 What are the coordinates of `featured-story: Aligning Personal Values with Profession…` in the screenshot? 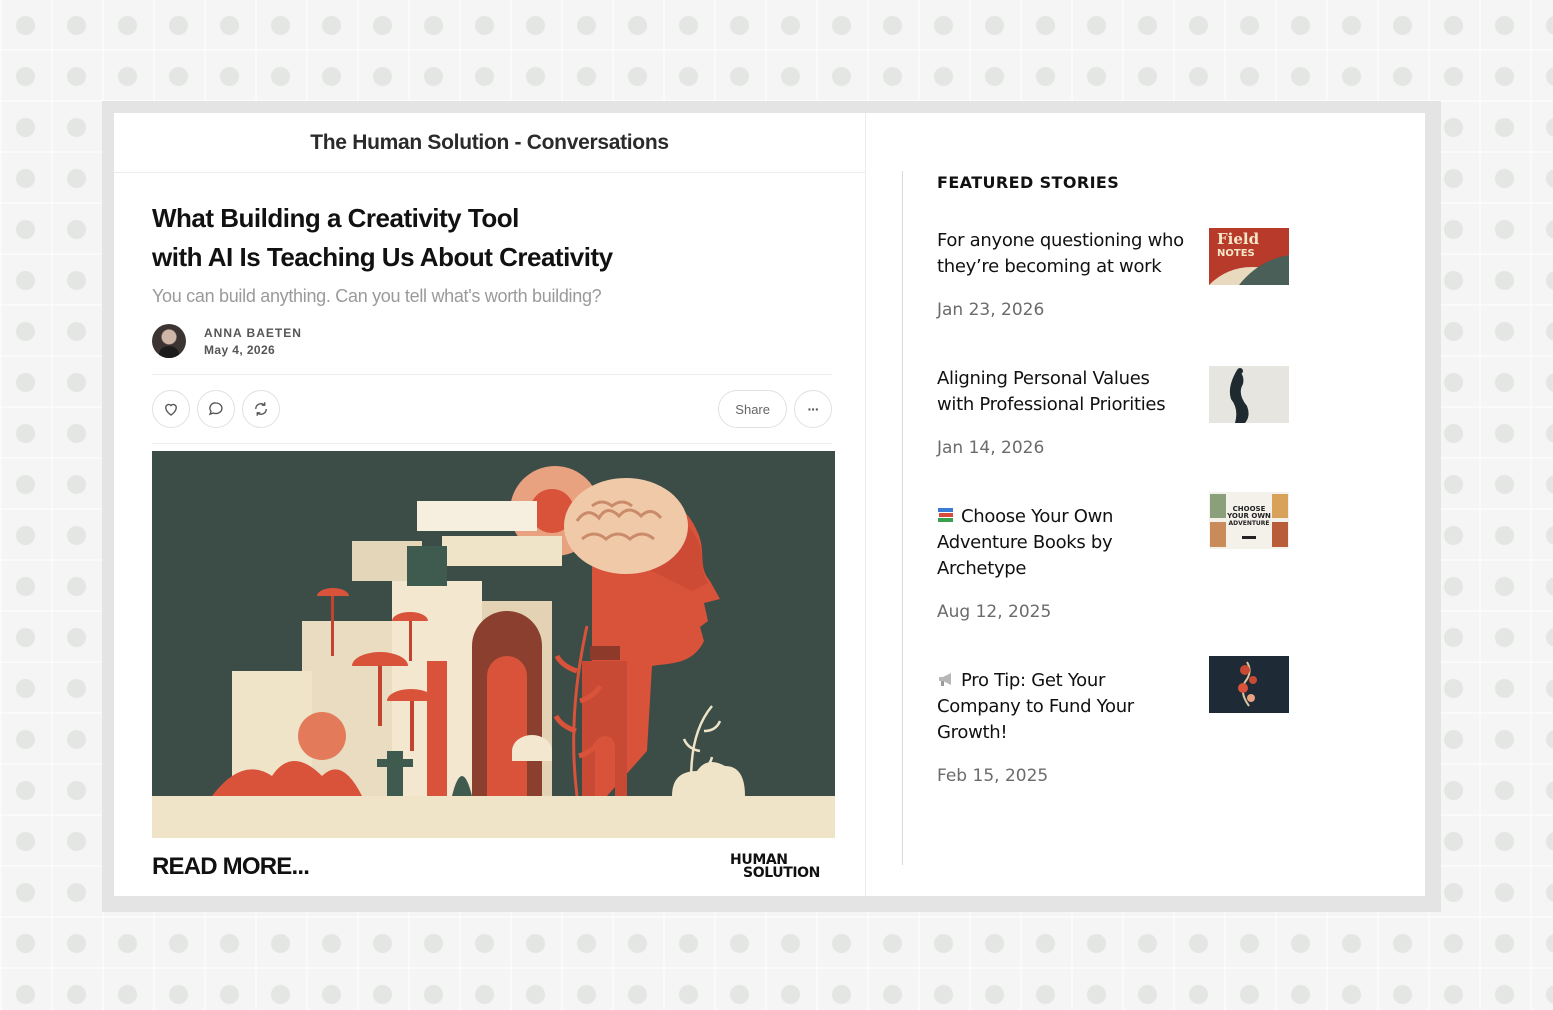 It's located at (1113, 412).